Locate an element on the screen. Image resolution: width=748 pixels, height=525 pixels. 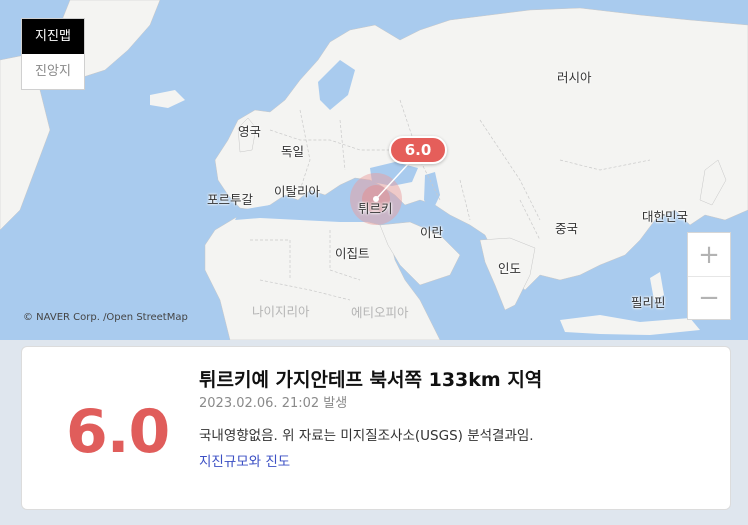
map-label-uk: 영국 is located at coordinates (250, 131).